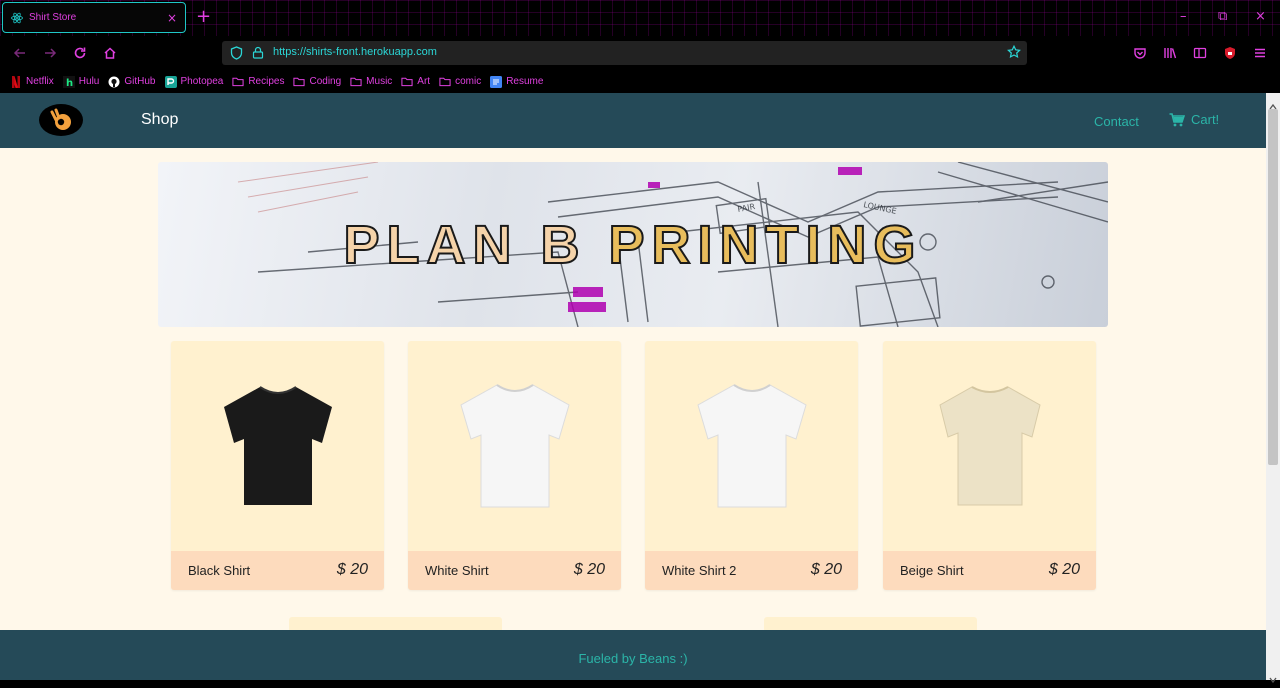 This screenshot has height=688, width=1280. I want to click on bookmark-coding: Coding, so click(317, 82).